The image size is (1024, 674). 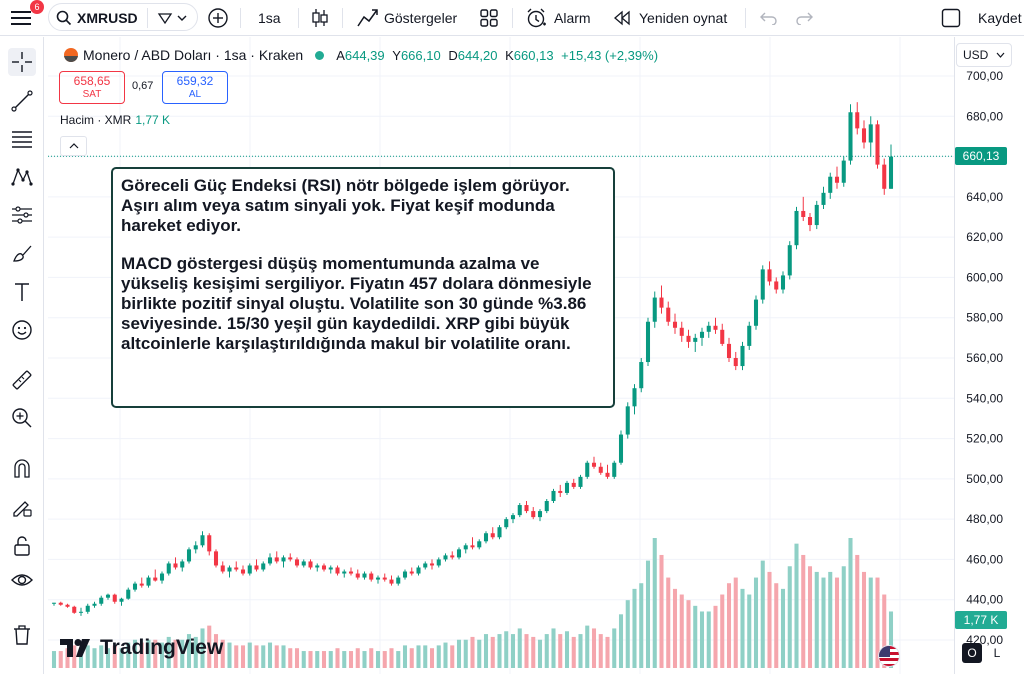 What do you see at coordinates (73, 146) in the screenshot?
I see `collapse-legend-button` at bounding box center [73, 146].